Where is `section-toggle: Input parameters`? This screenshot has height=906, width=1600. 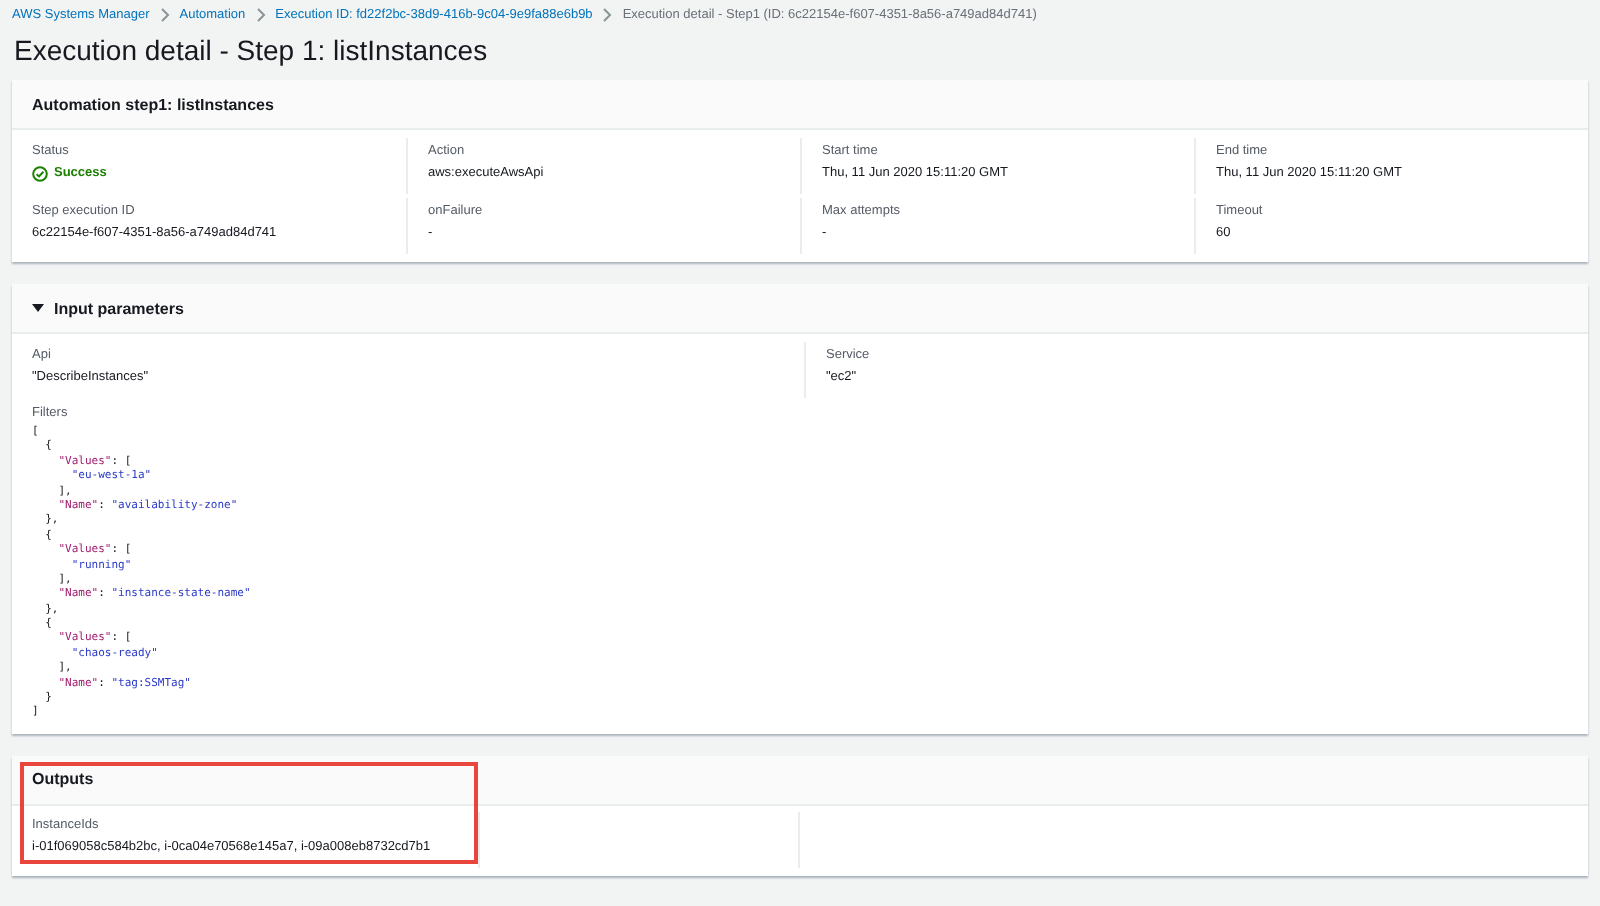
section-toggle: Input parameters is located at coordinates (108, 308).